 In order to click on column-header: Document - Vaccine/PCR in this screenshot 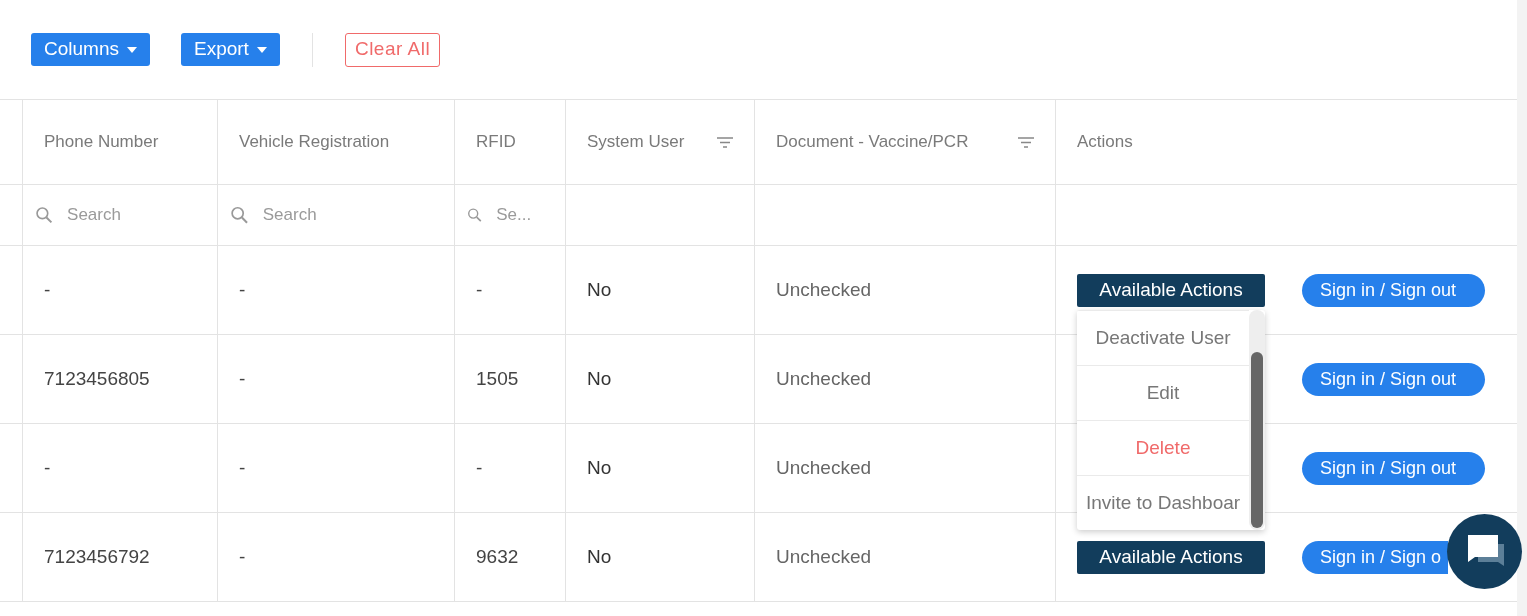, I will do `click(872, 142)`.